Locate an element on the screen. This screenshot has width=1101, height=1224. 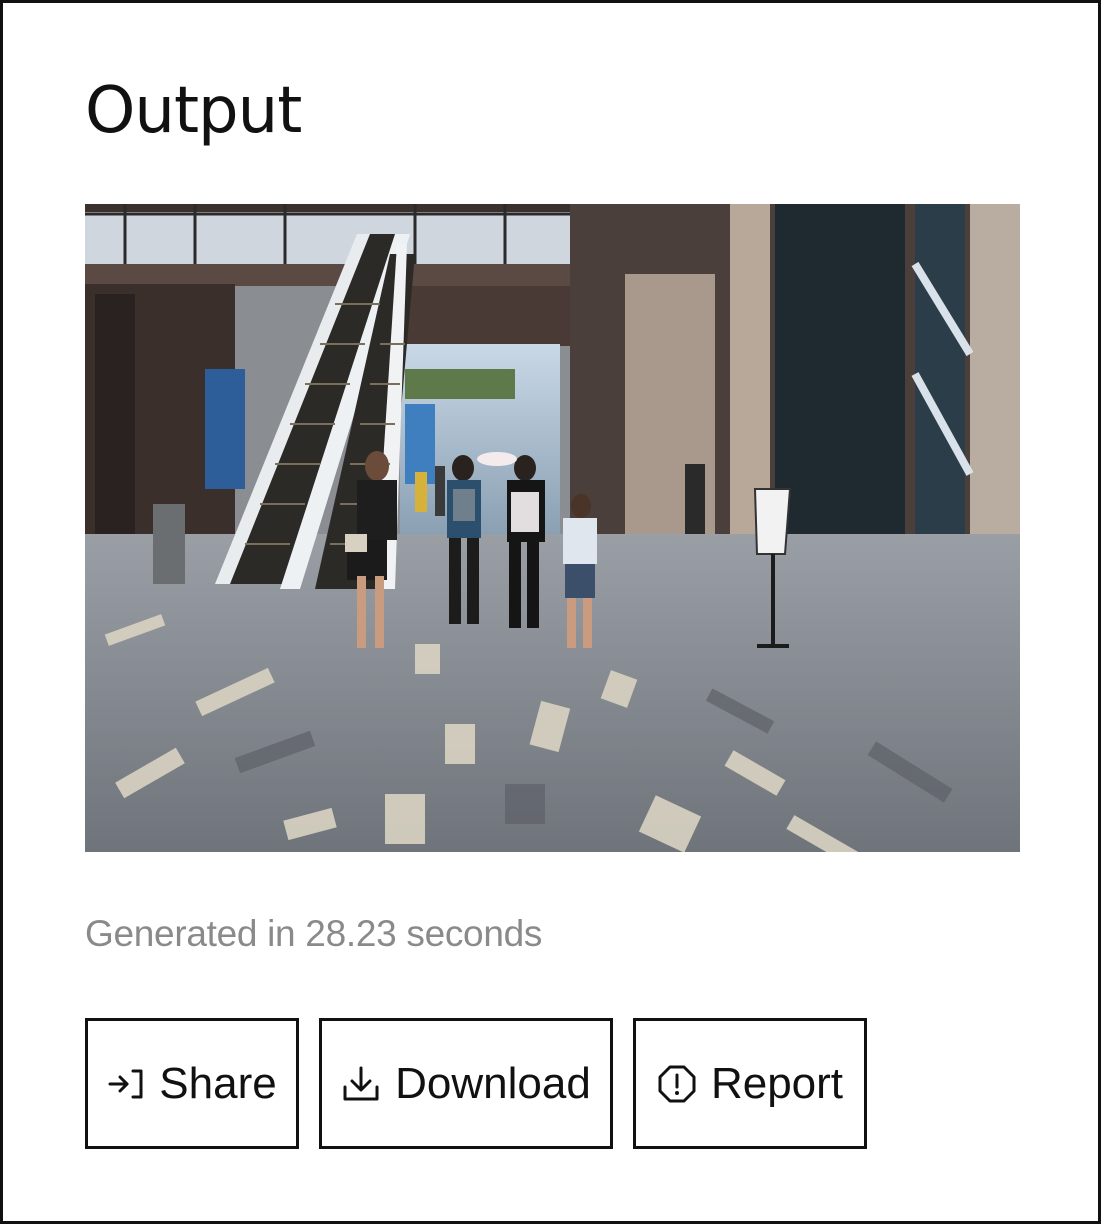
report-button-label: Report is located at coordinates (777, 1083).